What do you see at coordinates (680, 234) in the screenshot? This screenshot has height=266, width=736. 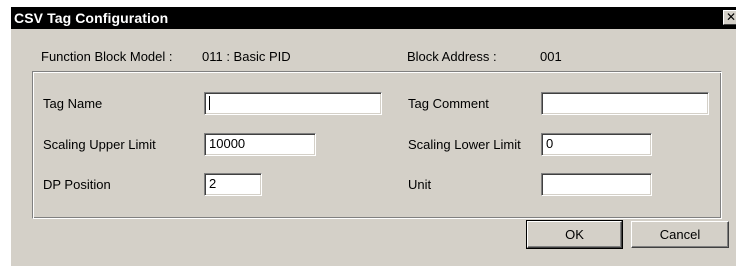 I see `cancel-button: Cancel` at bounding box center [680, 234].